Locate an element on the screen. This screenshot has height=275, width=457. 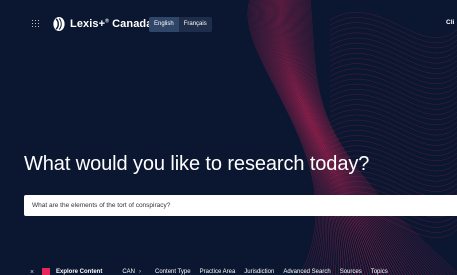
page-heading: What would you like to research today? is located at coordinates (197, 164).